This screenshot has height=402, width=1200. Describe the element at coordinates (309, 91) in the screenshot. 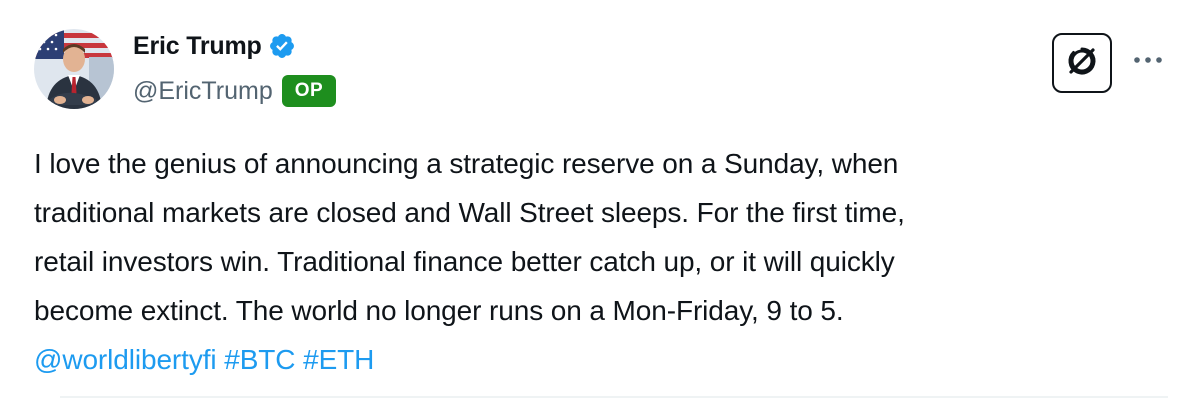

I see `op-badge: OP` at that location.